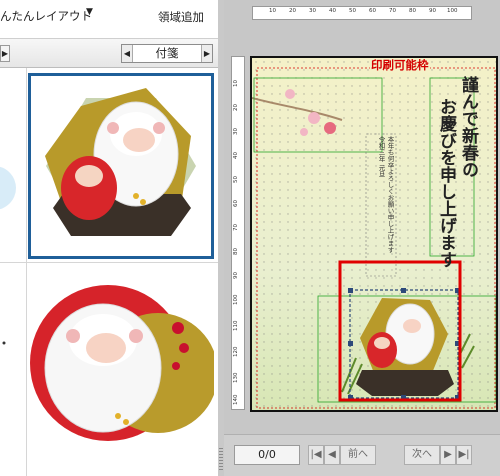 This screenshot has height=476, width=500. What do you see at coordinates (109, 53) in the screenshot?
I see `category-filter-bar: ▶ ◀ 付箋 ▶` at bounding box center [109, 53].